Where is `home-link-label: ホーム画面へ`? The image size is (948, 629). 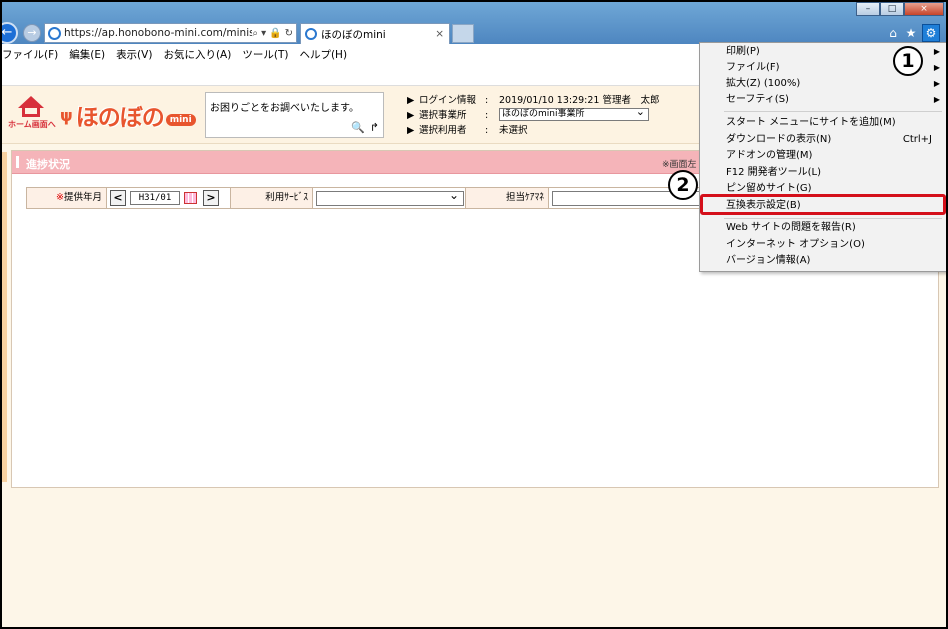 home-link-label: ホーム画面へ is located at coordinates (32, 124).